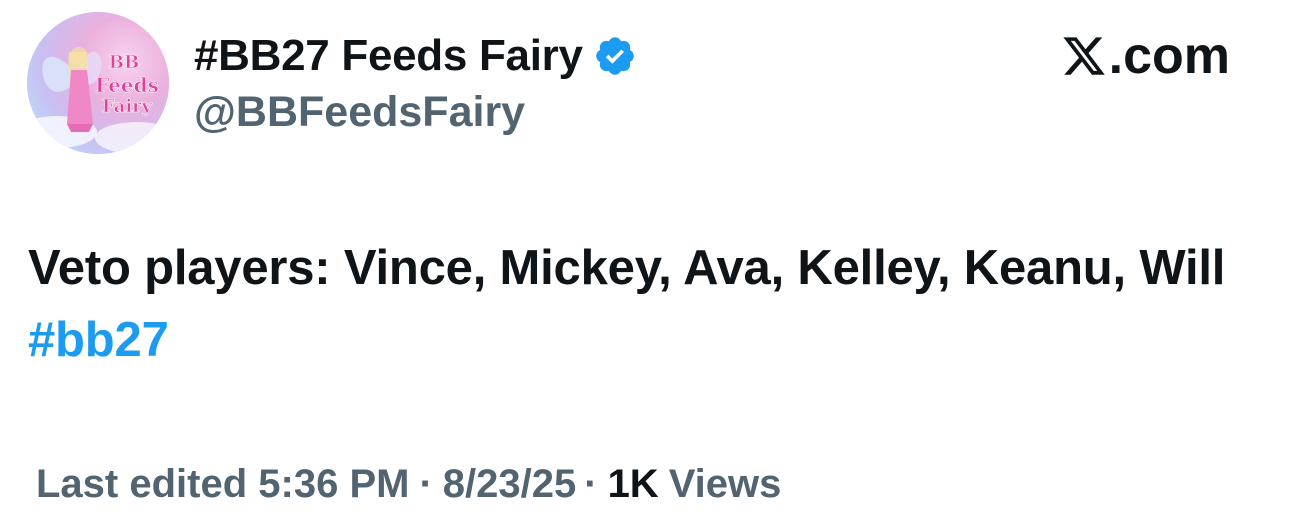  I want to click on avatar-image: BB Feeds Fairy, so click(98, 83).